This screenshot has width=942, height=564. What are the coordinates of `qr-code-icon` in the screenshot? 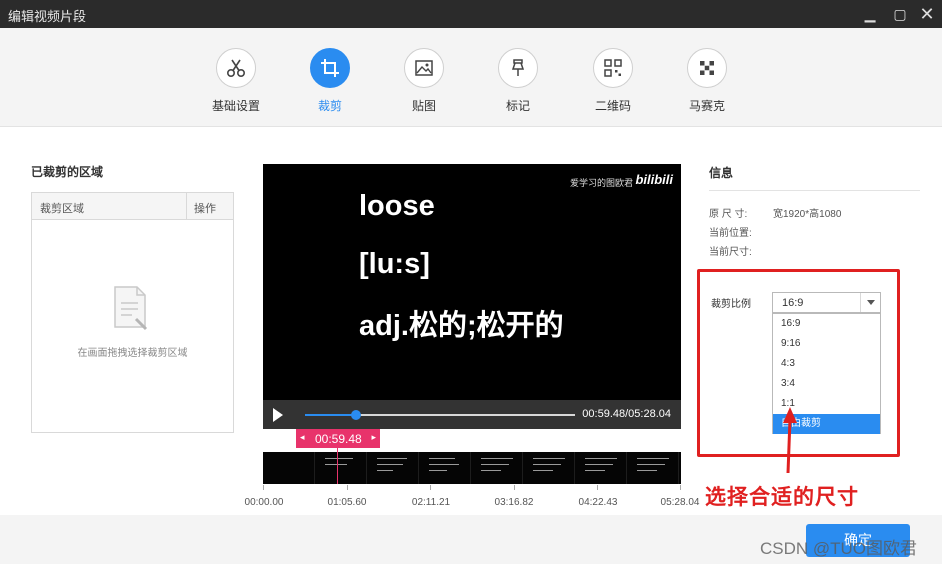 It's located at (613, 68).